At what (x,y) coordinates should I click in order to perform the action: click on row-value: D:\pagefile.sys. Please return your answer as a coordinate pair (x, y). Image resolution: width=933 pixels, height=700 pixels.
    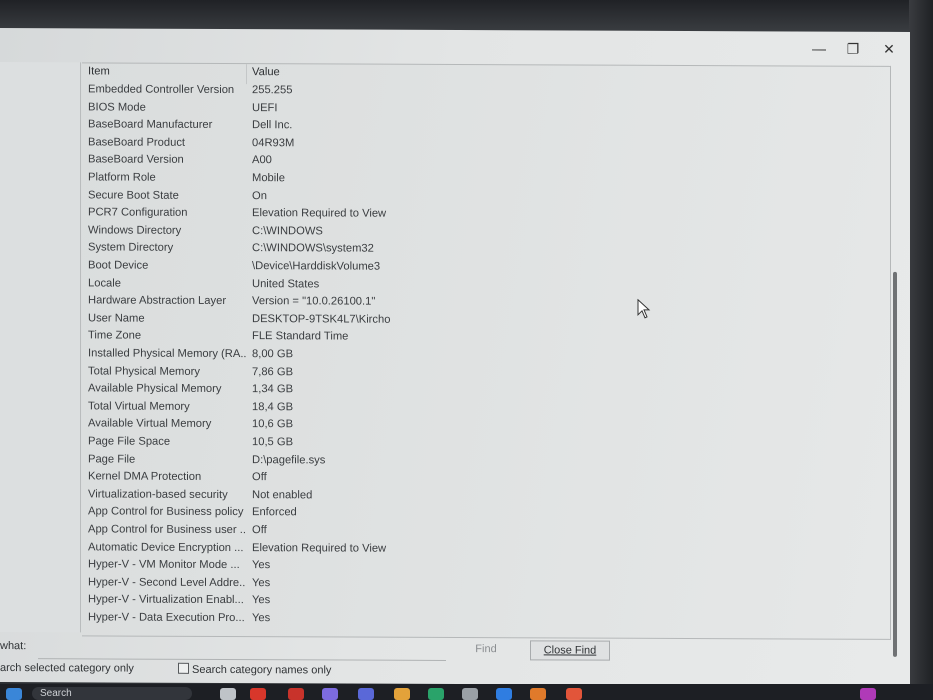
    Looking at the image, I should click on (289, 460).